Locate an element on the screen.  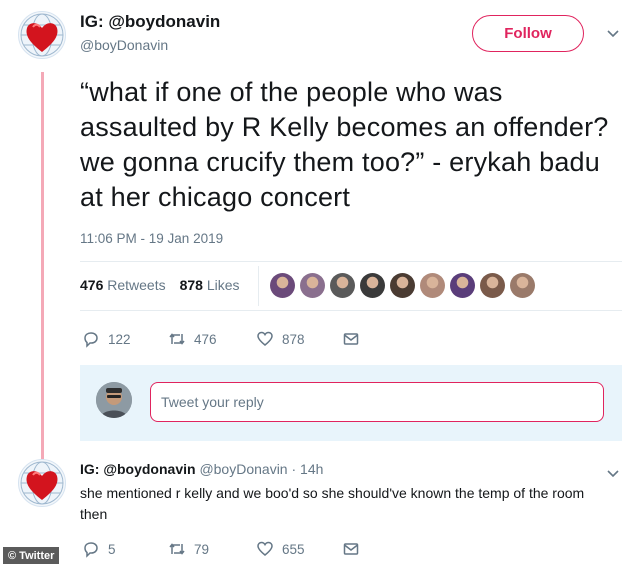
follow-button: Follow is located at coordinates (528, 33).